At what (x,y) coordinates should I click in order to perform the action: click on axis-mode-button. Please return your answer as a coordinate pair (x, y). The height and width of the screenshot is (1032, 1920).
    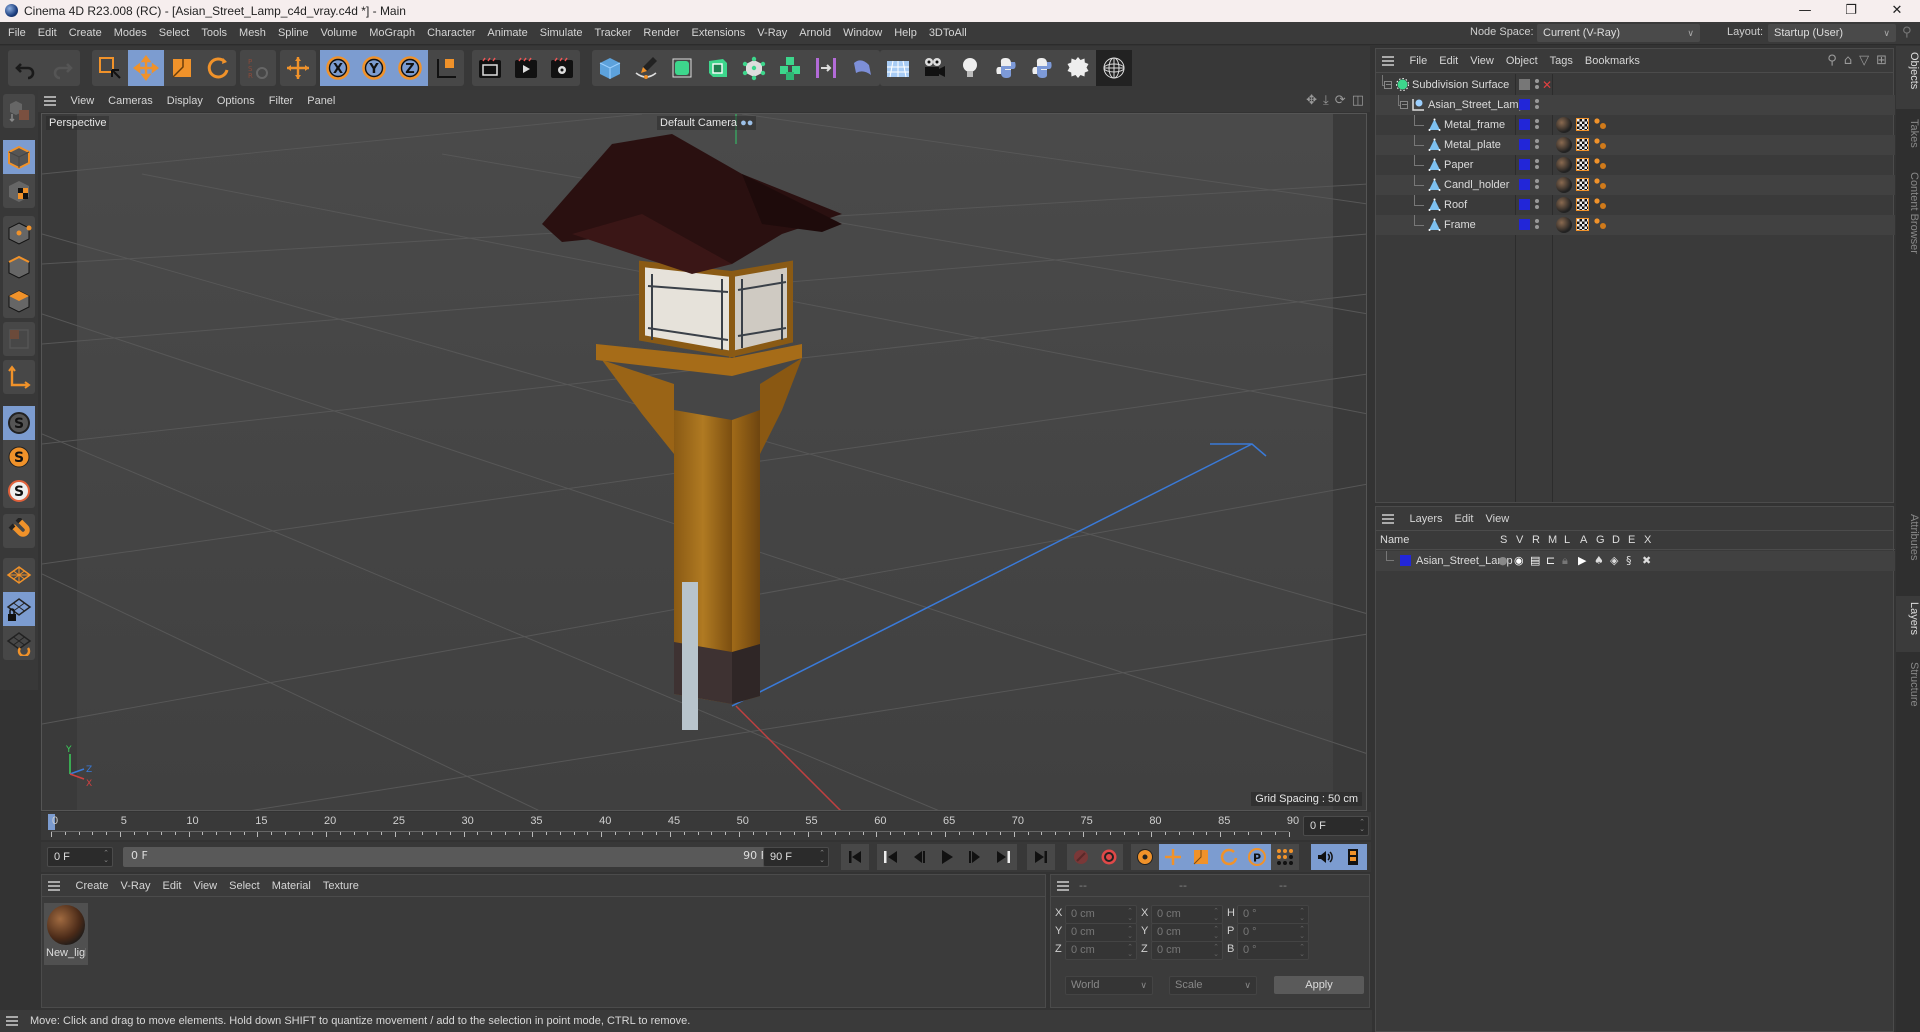
    Looking at the image, I should click on (19, 377).